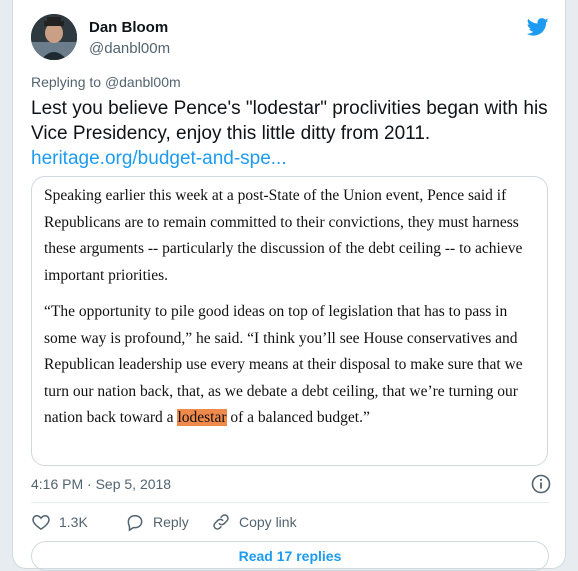 The height and width of the screenshot is (571, 578). What do you see at coordinates (66, 82) in the screenshot?
I see `replying-prefix: Replying to` at bounding box center [66, 82].